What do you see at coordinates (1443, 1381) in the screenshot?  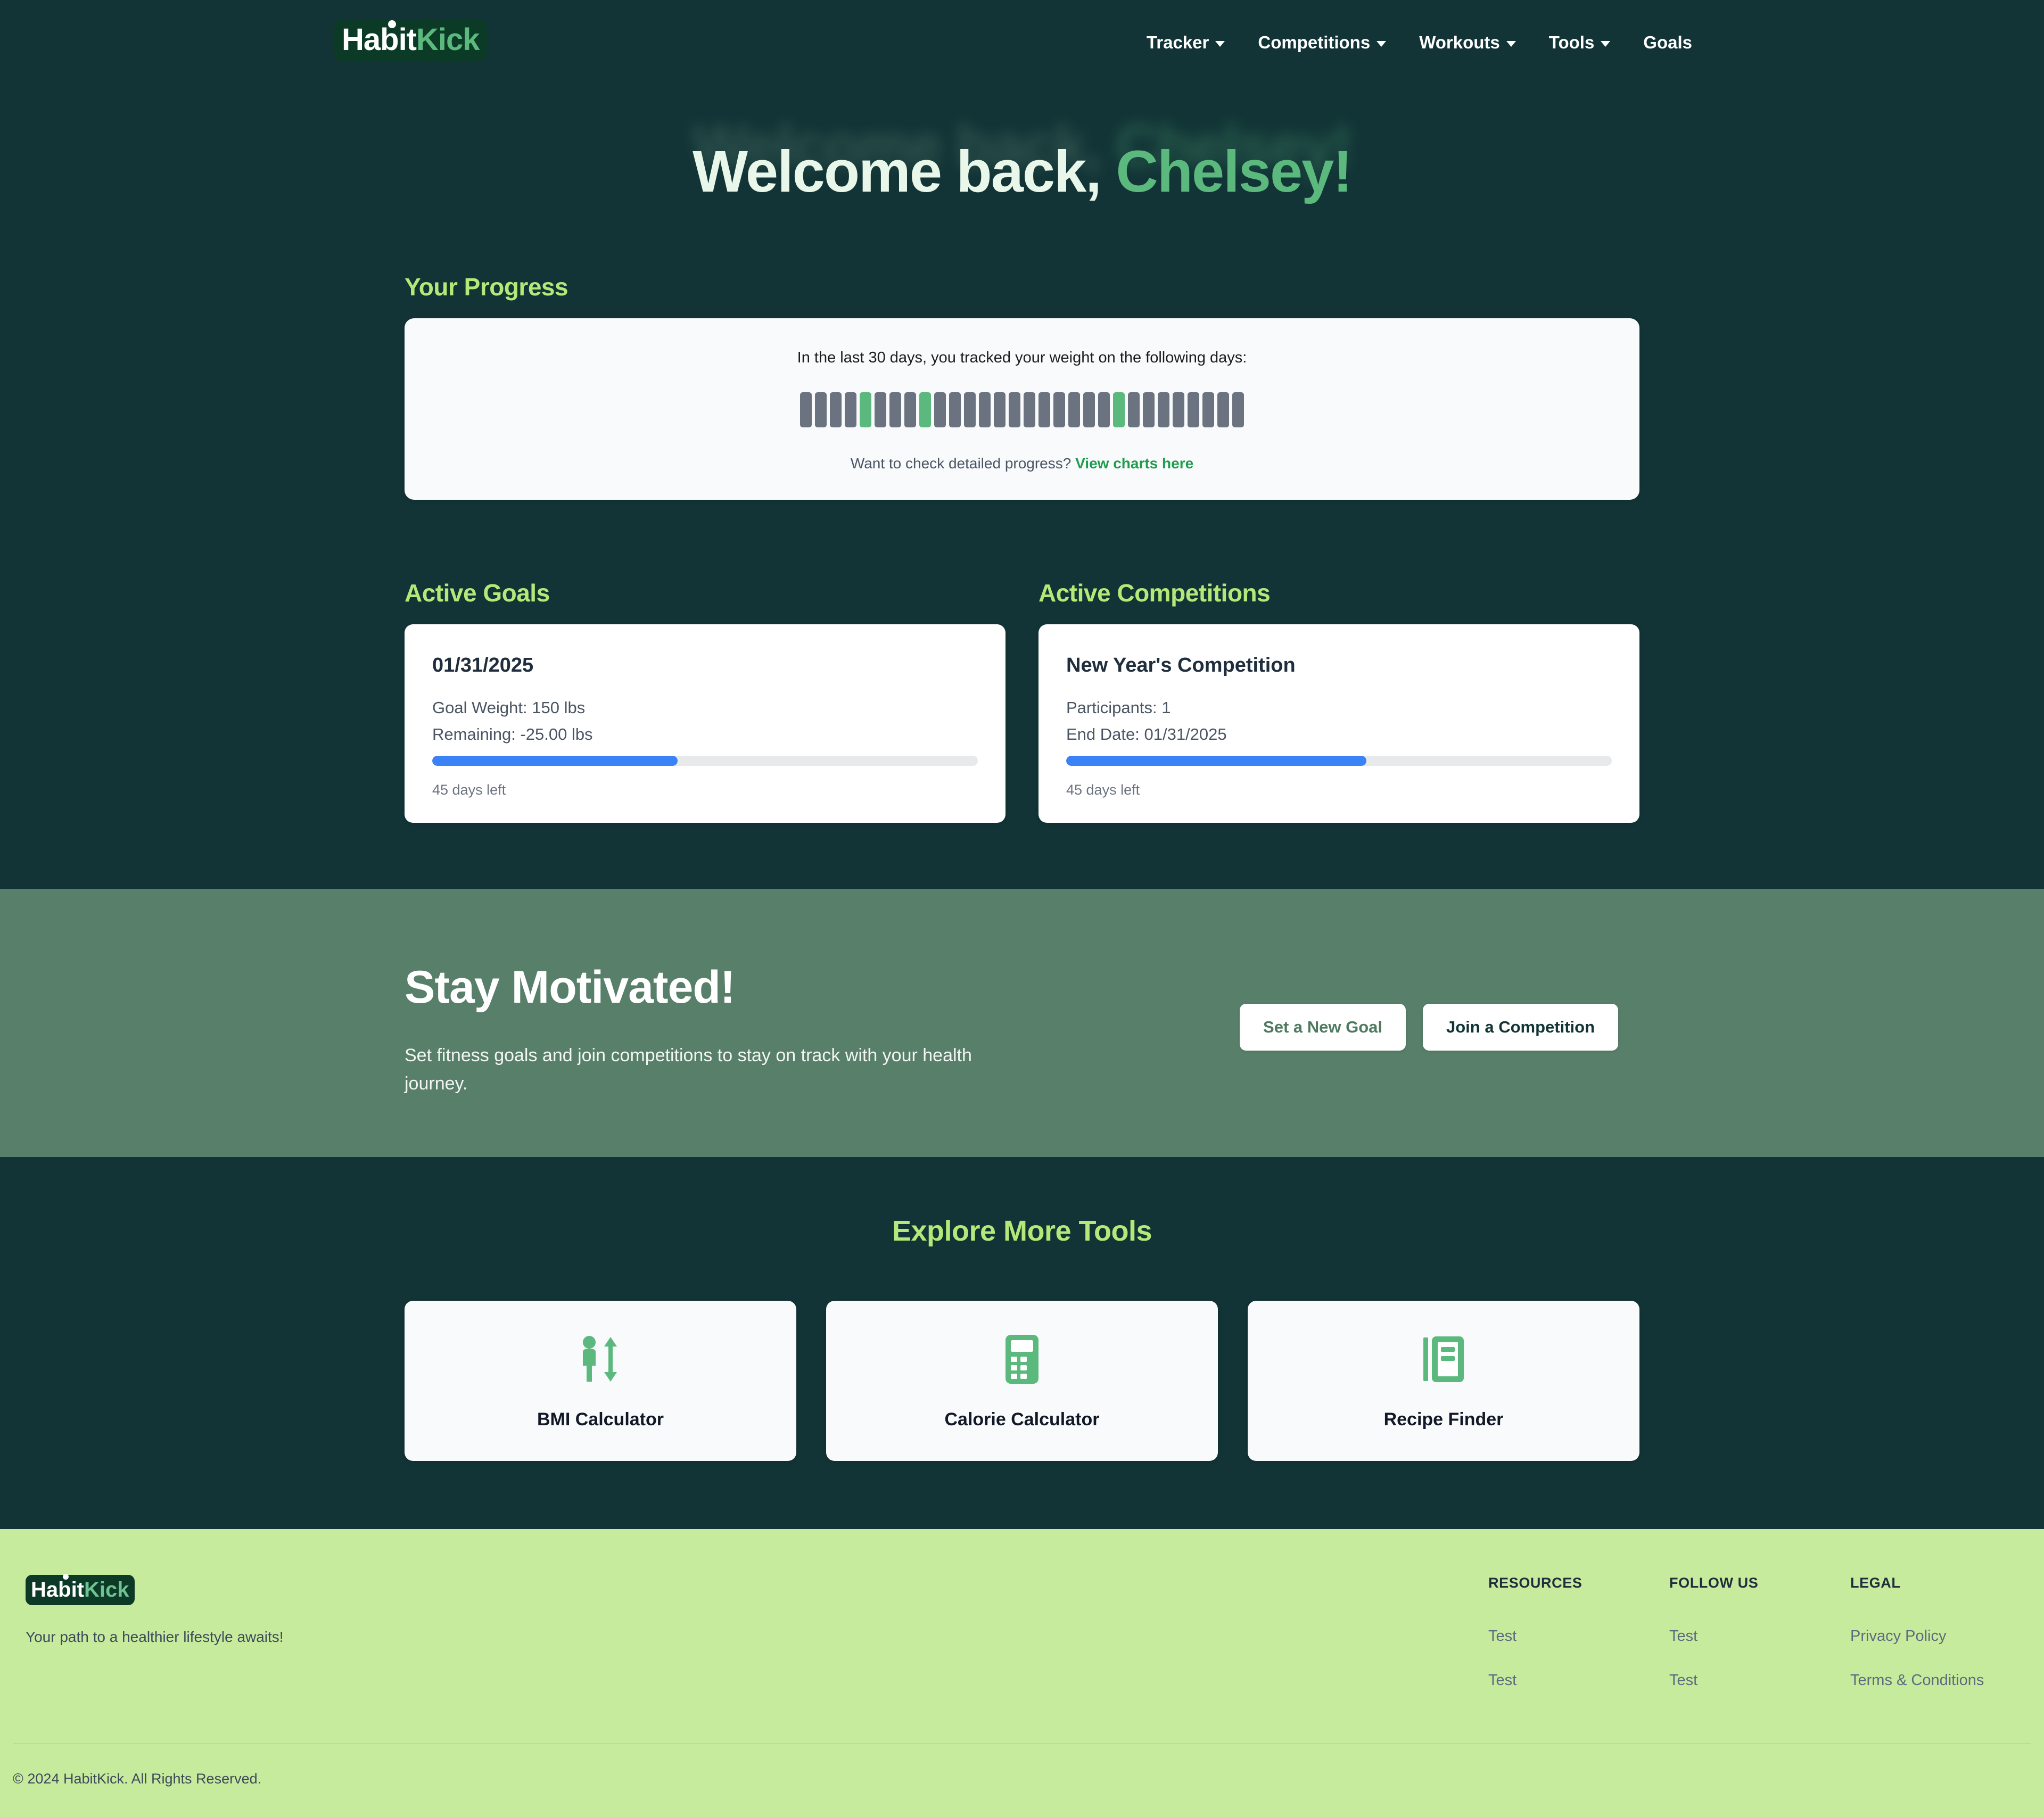 I see `tool-card-recipe-finder: Recipe Finder` at bounding box center [1443, 1381].